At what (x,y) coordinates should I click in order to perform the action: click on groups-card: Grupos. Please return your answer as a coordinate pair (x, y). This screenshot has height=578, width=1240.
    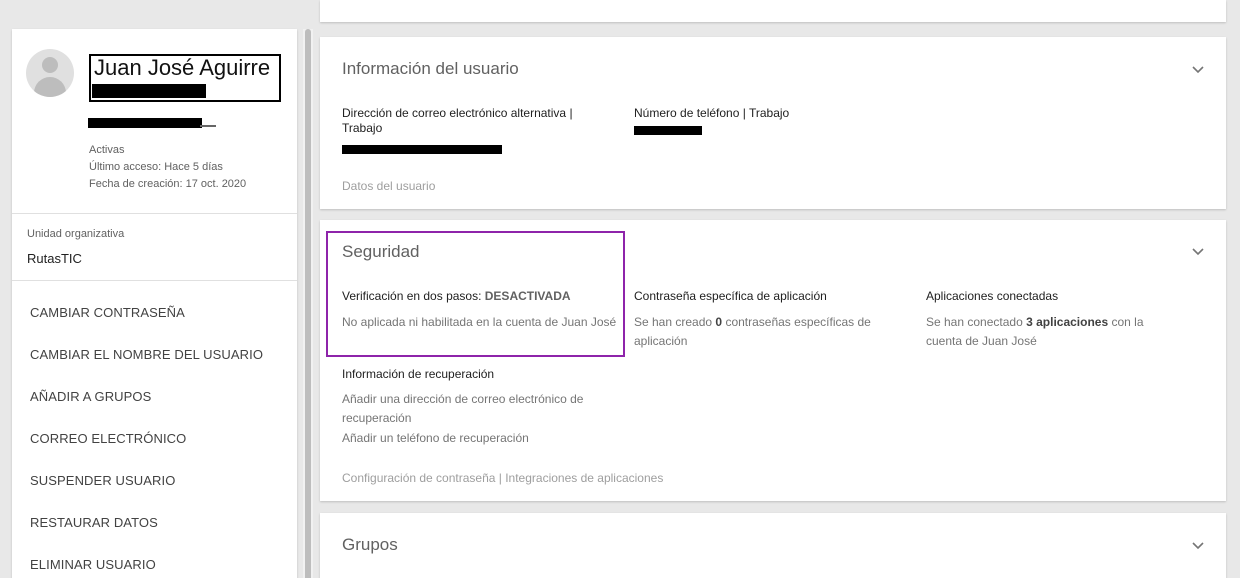
    Looking at the image, I should click on (773, 545).